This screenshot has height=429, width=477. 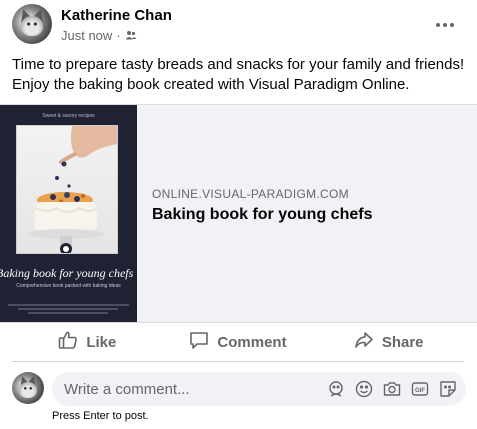 I want to click on post-meta: Just now ·, so click(x=99, y=35).